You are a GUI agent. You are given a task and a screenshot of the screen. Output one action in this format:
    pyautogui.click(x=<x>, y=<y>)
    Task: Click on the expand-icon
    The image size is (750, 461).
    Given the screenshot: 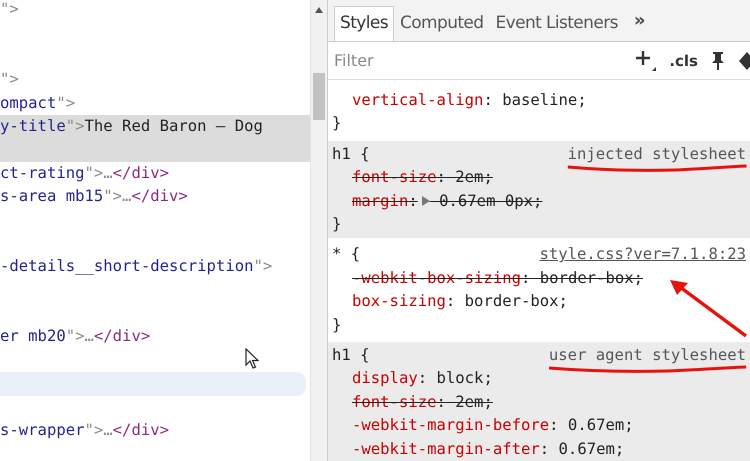 What is the action you would take?
    pyautogui.click(x=426, y=201)
    